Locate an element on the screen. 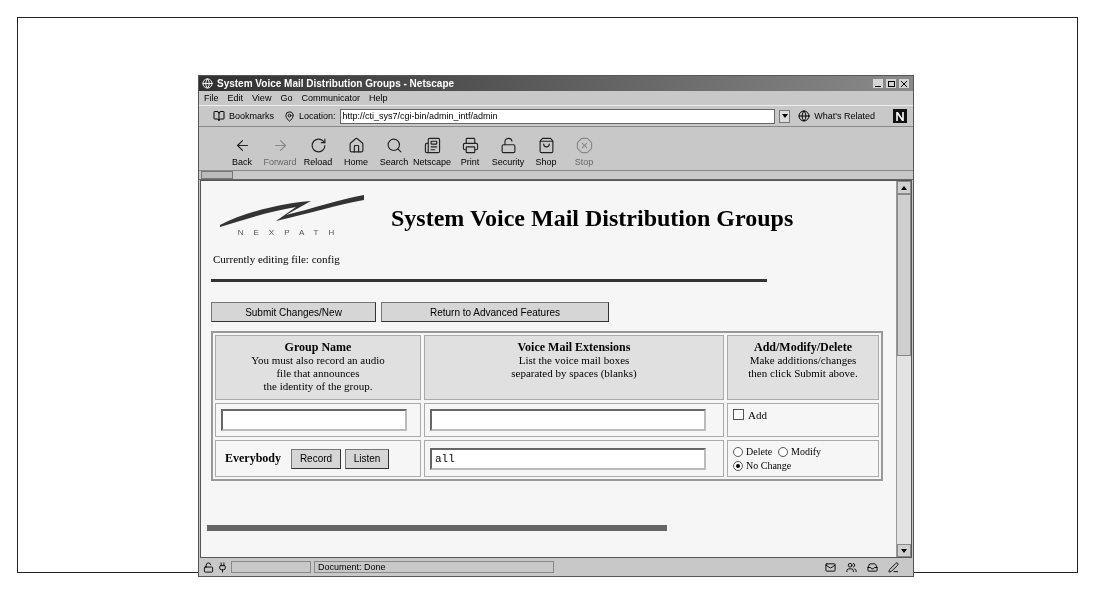  header-cell: Add/Modify/Delete Make additions/changes then click Submit above. is located at coordinates (803, 367).